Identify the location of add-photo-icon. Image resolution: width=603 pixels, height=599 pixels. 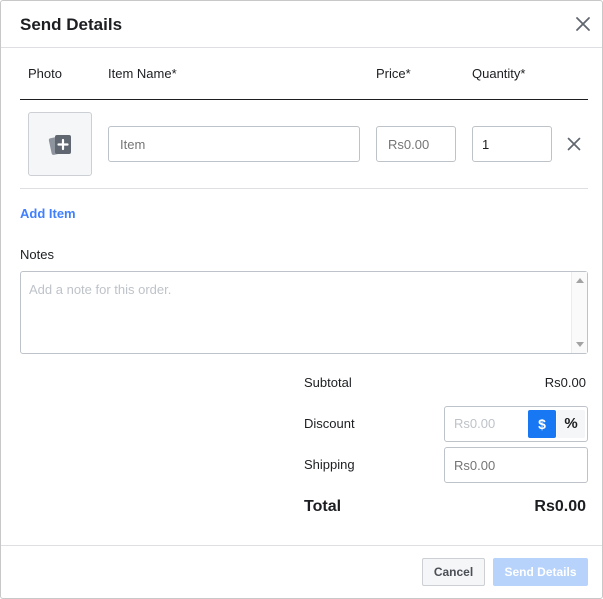
(59, 145).